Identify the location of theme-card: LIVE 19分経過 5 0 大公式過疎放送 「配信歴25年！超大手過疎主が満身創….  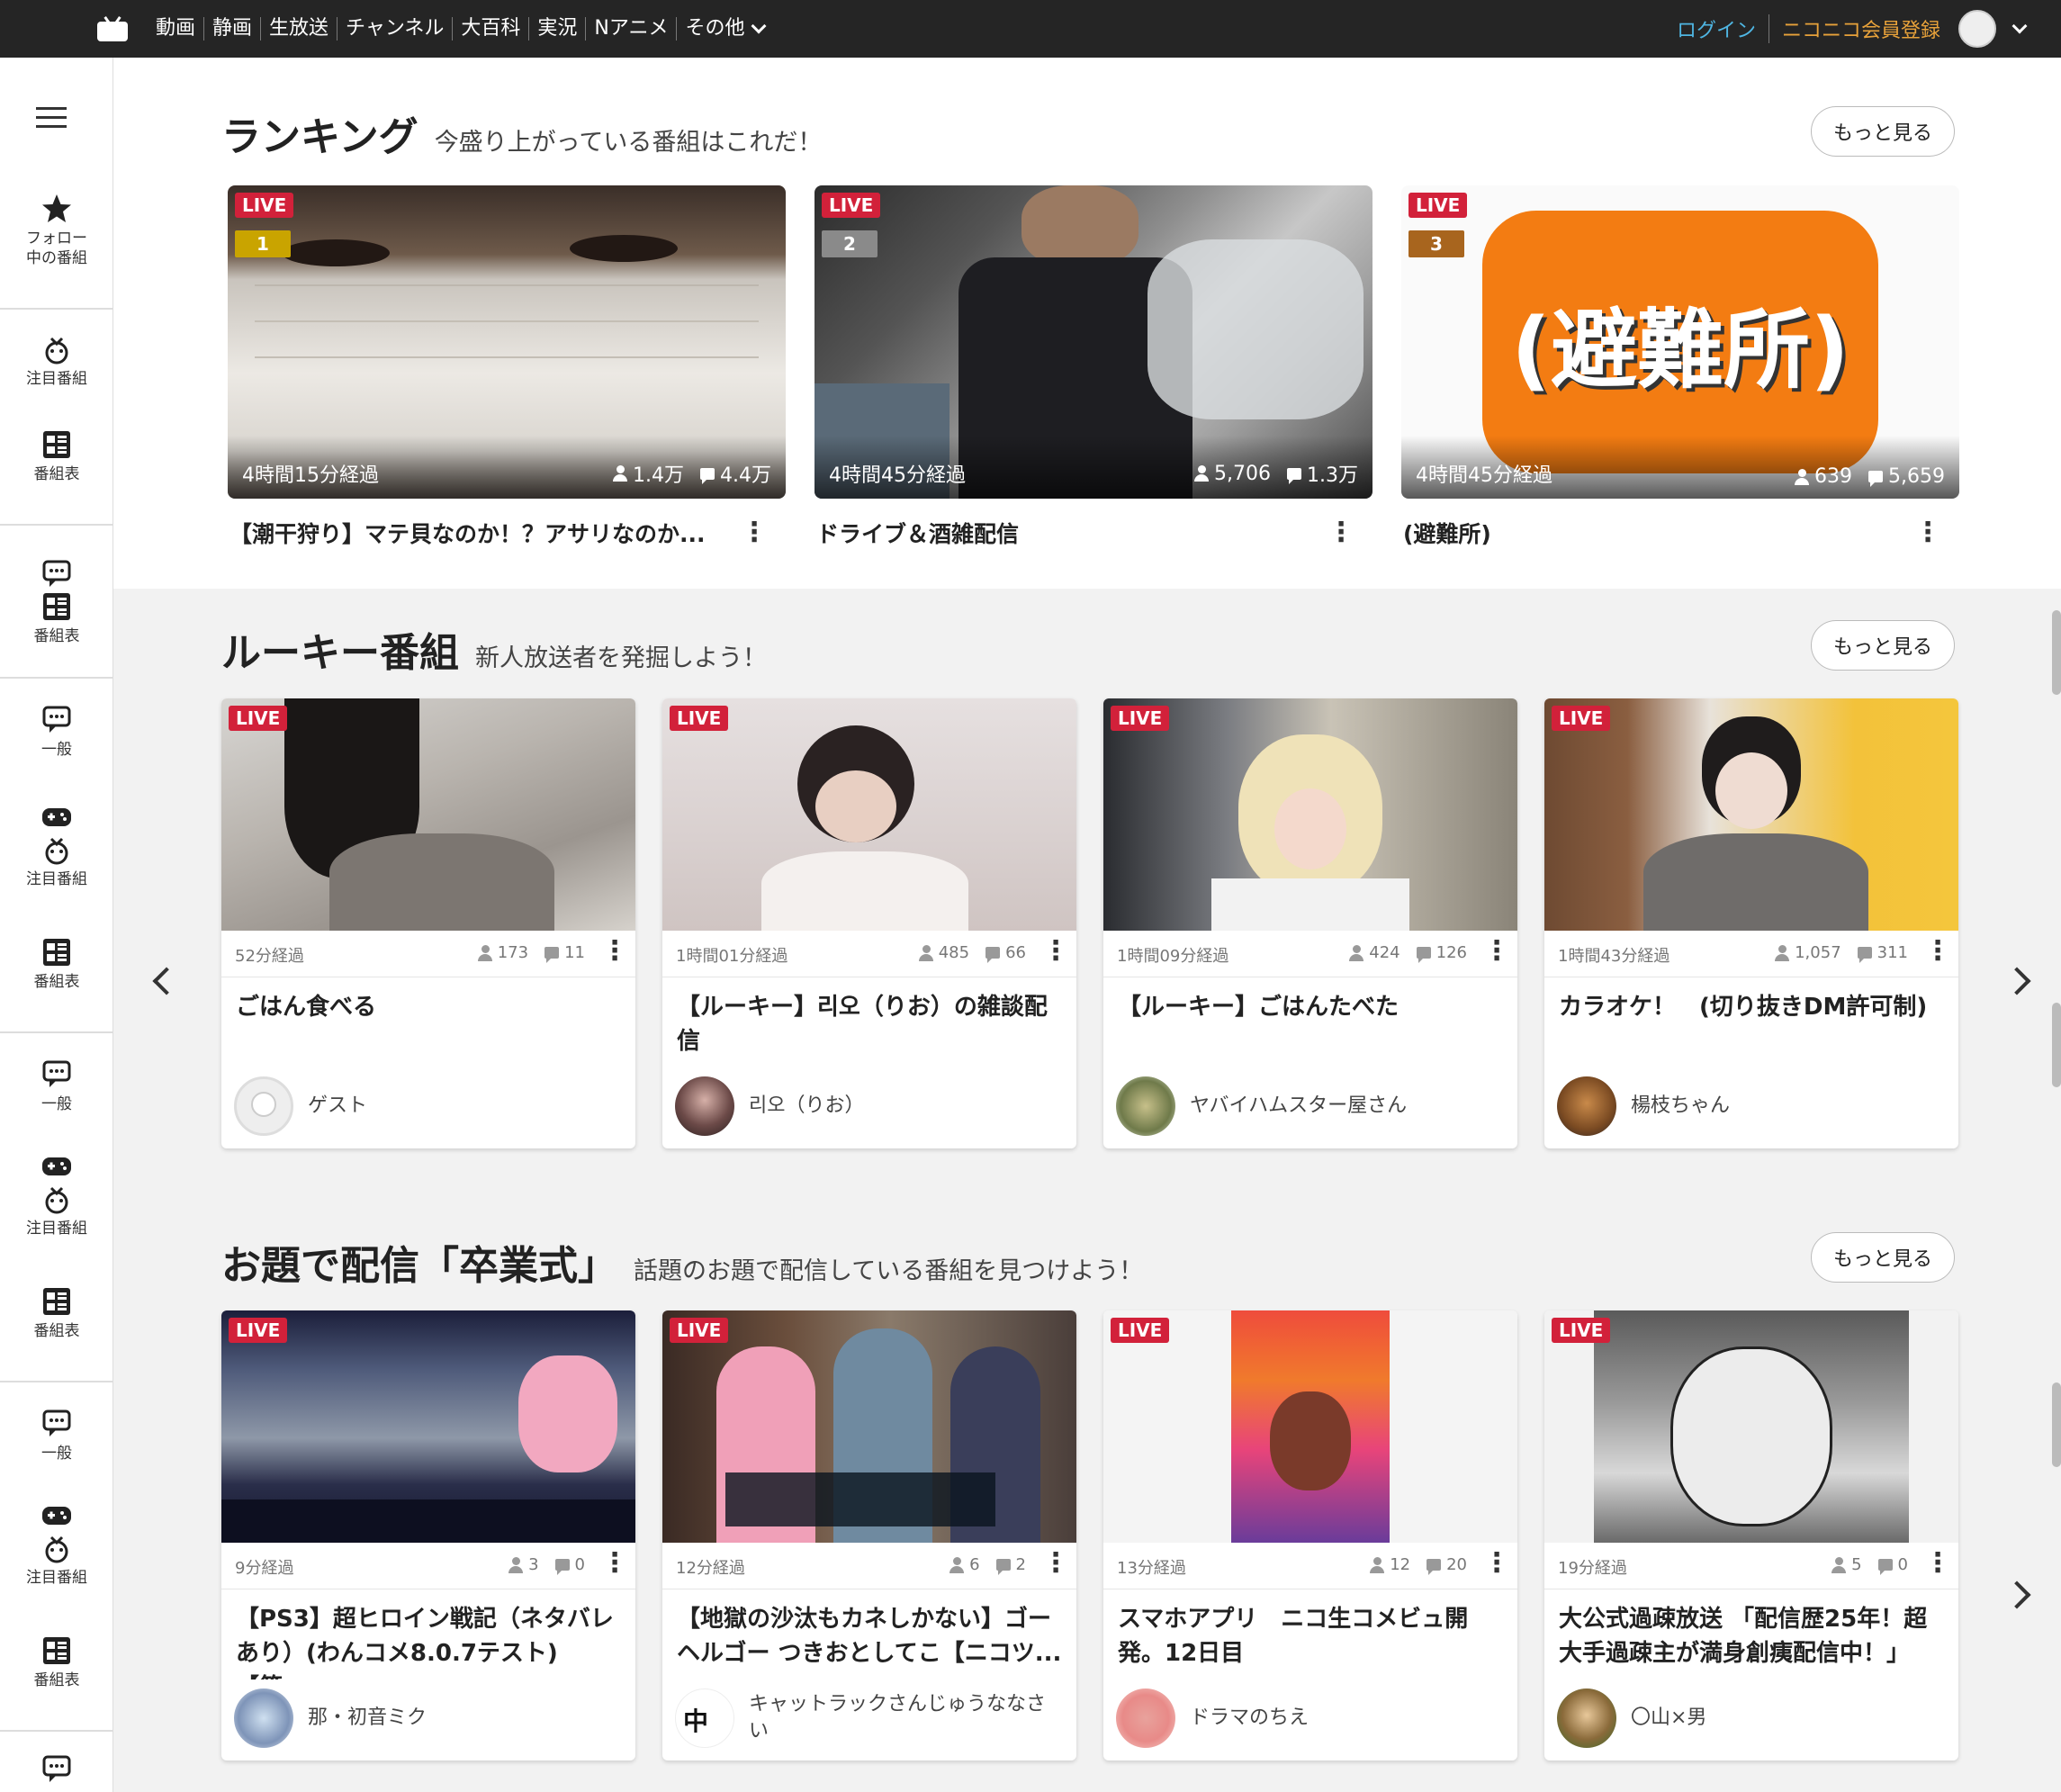
(1751, 1535).